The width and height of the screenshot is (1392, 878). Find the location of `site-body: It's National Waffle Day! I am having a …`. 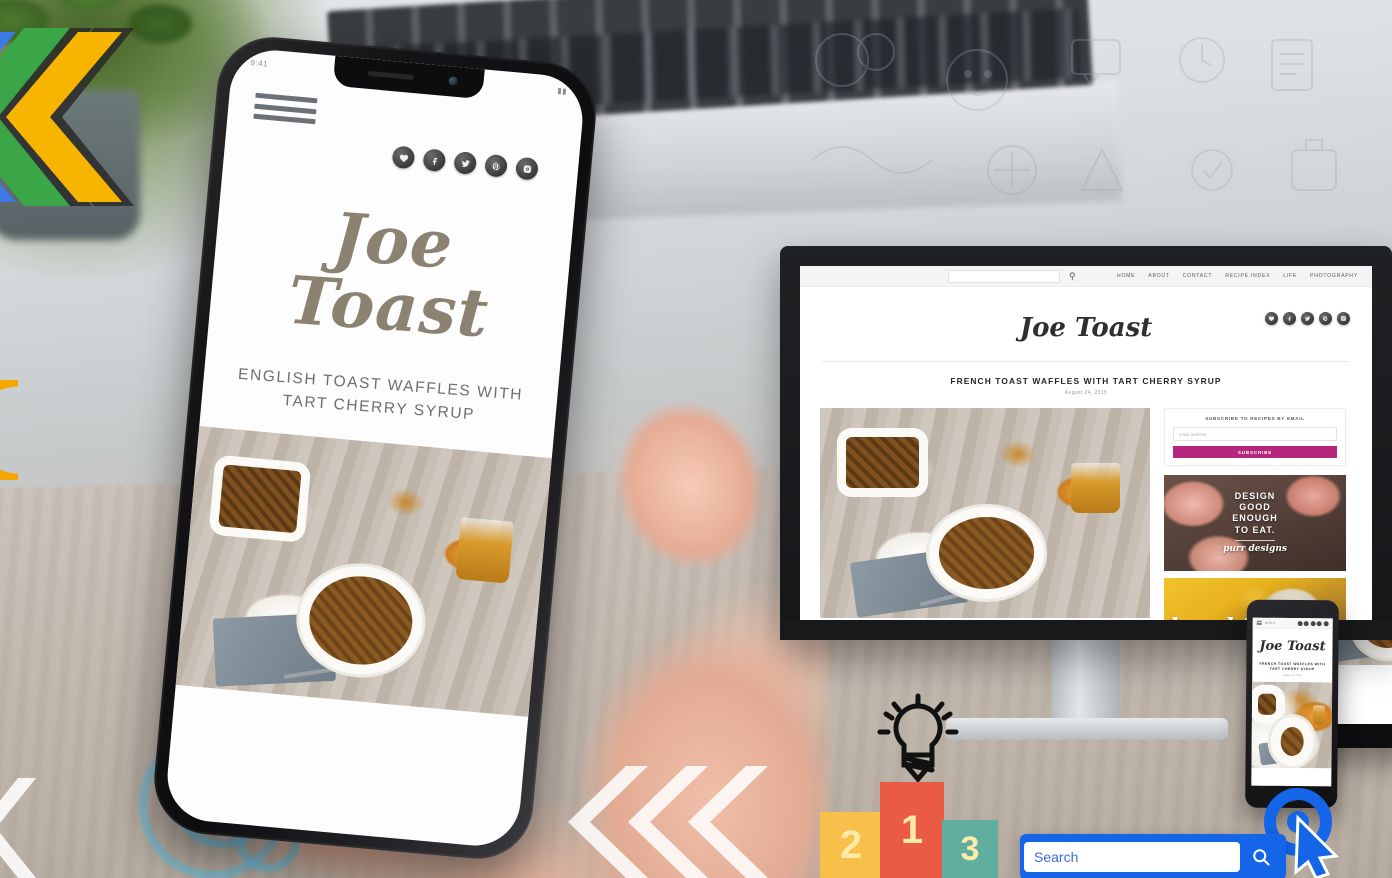

site-body: It's National Waffle Day! I am having a … is located at coordinates (1086, 514).